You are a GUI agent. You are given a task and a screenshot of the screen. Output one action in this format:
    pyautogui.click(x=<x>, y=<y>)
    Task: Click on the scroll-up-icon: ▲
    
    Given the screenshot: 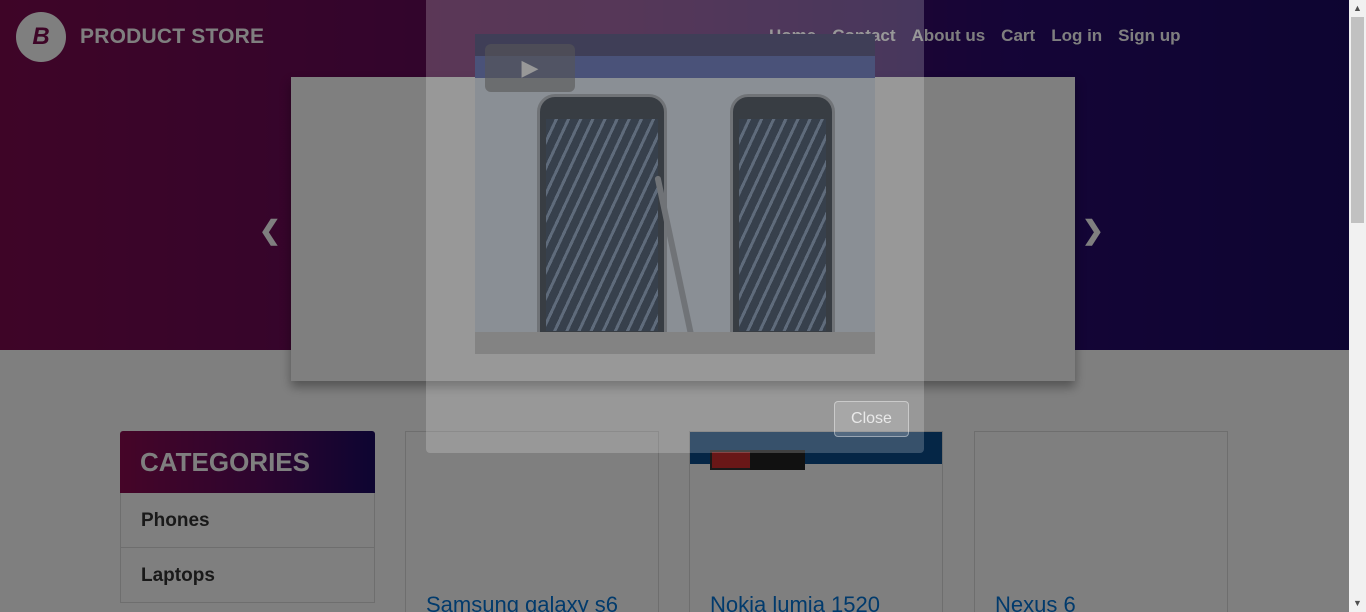 What is the action you would take?
    pyautogui.click(x=1357, y=8)
    